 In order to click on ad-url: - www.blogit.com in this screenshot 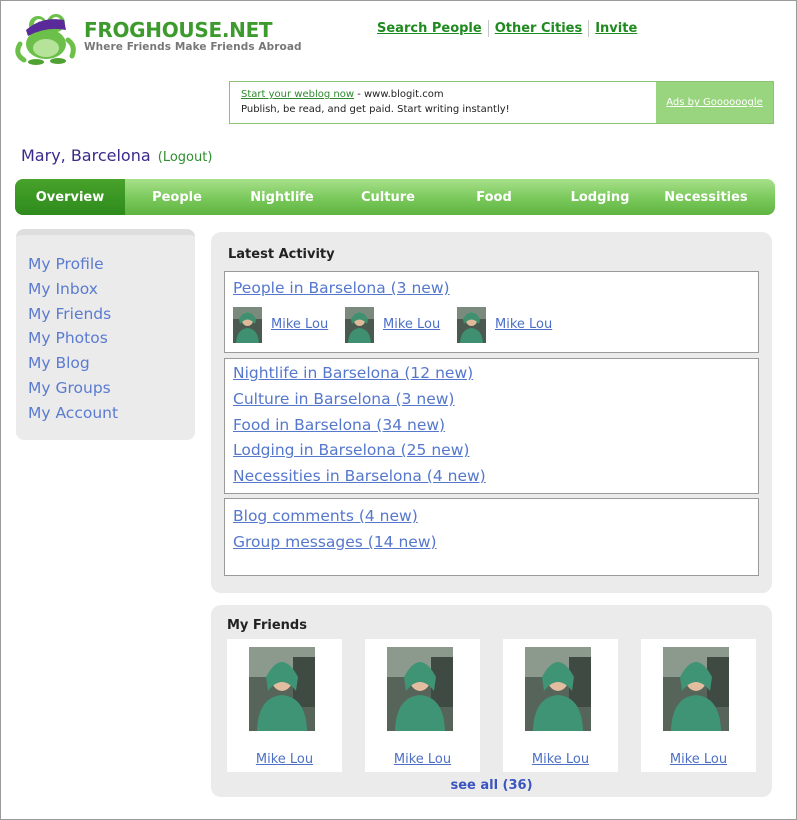, I will do `click(400, 94)`.